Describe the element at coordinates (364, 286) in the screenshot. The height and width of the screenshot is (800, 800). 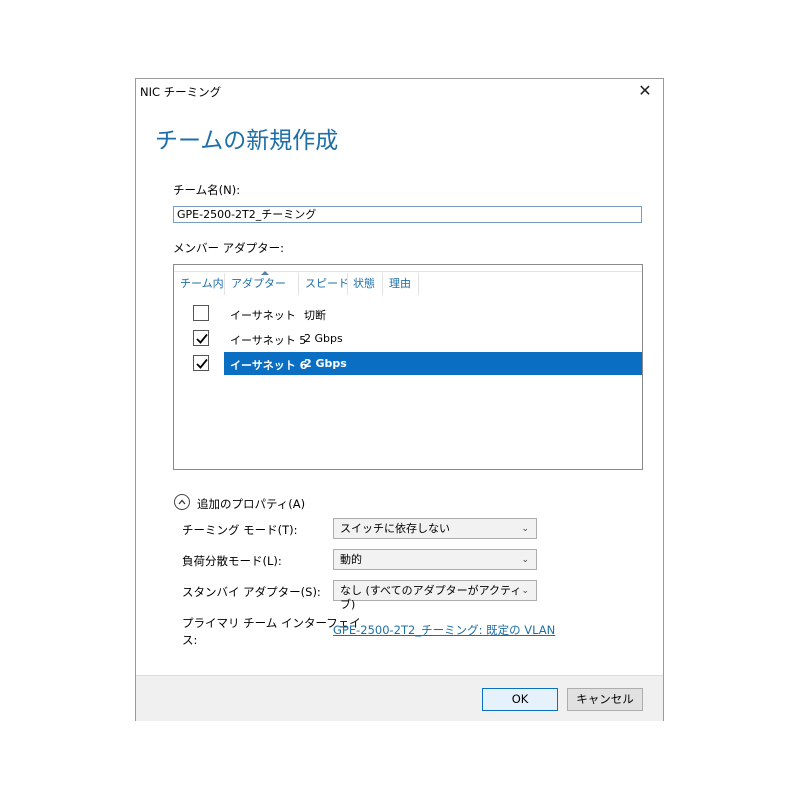
I see `column-header-status: 状態` at that location.